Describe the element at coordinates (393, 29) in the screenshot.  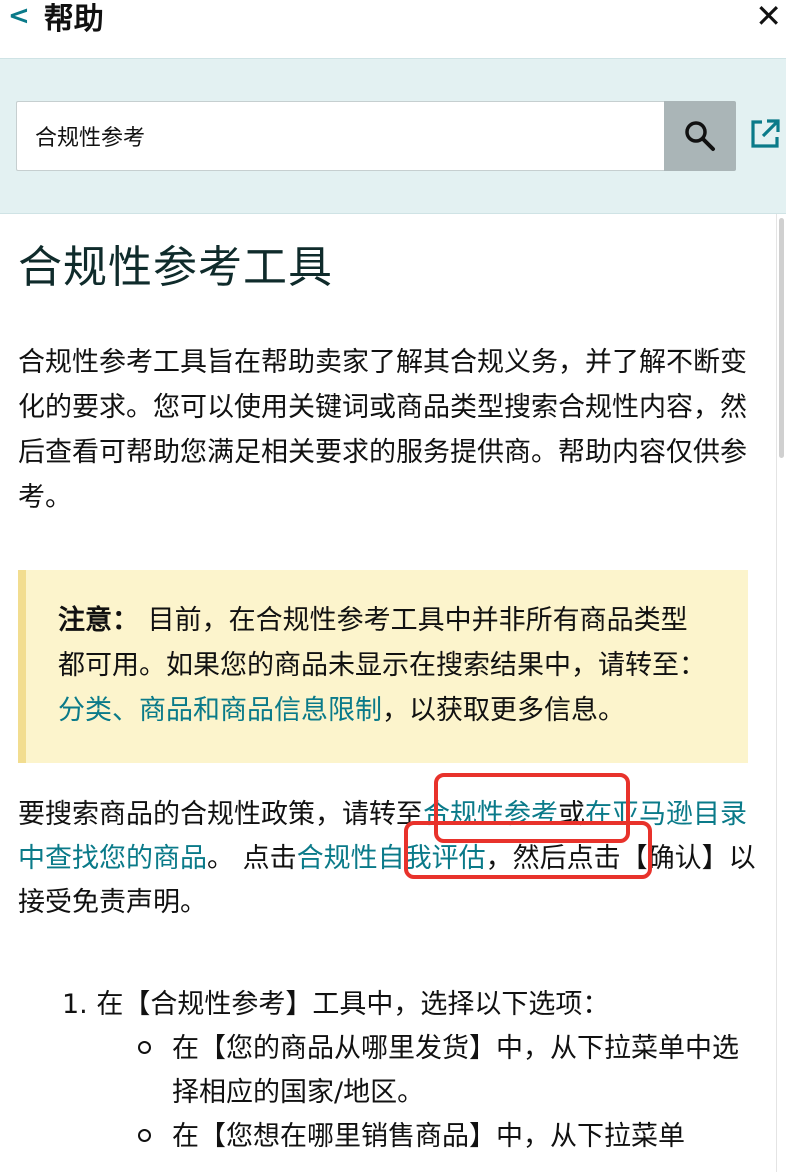
I see `top-bar: < 帮助 ✕` at that location.